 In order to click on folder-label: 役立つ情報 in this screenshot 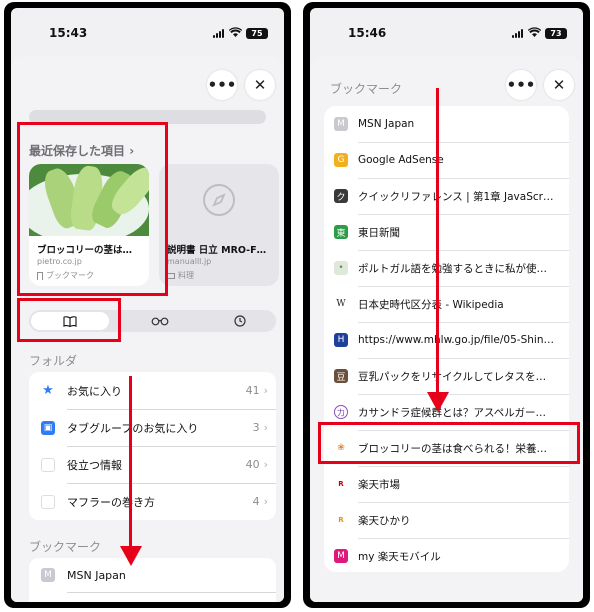, I will do `click(94, 465)`.